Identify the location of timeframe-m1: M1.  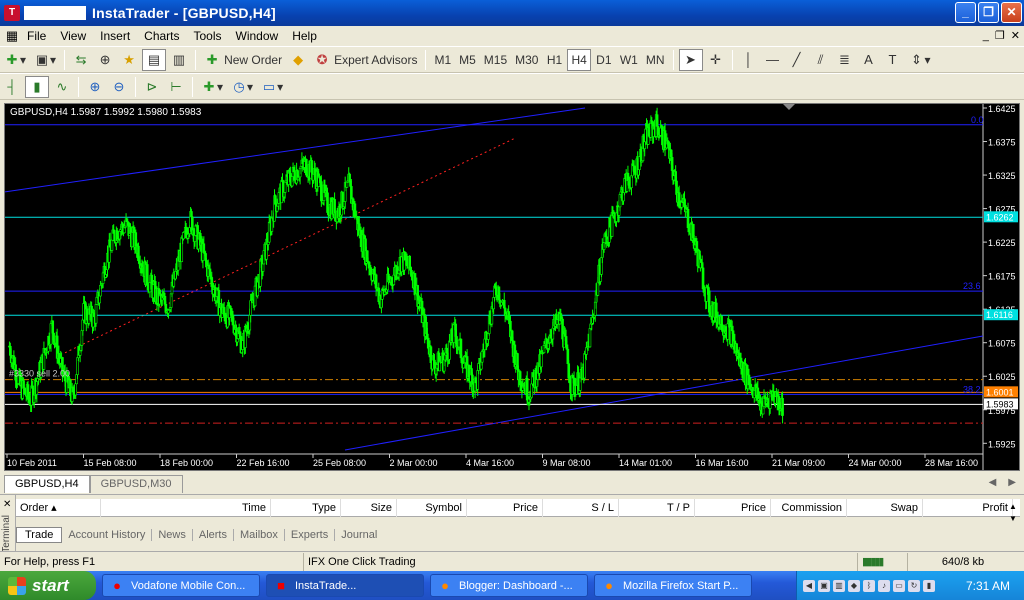
(442, 60).